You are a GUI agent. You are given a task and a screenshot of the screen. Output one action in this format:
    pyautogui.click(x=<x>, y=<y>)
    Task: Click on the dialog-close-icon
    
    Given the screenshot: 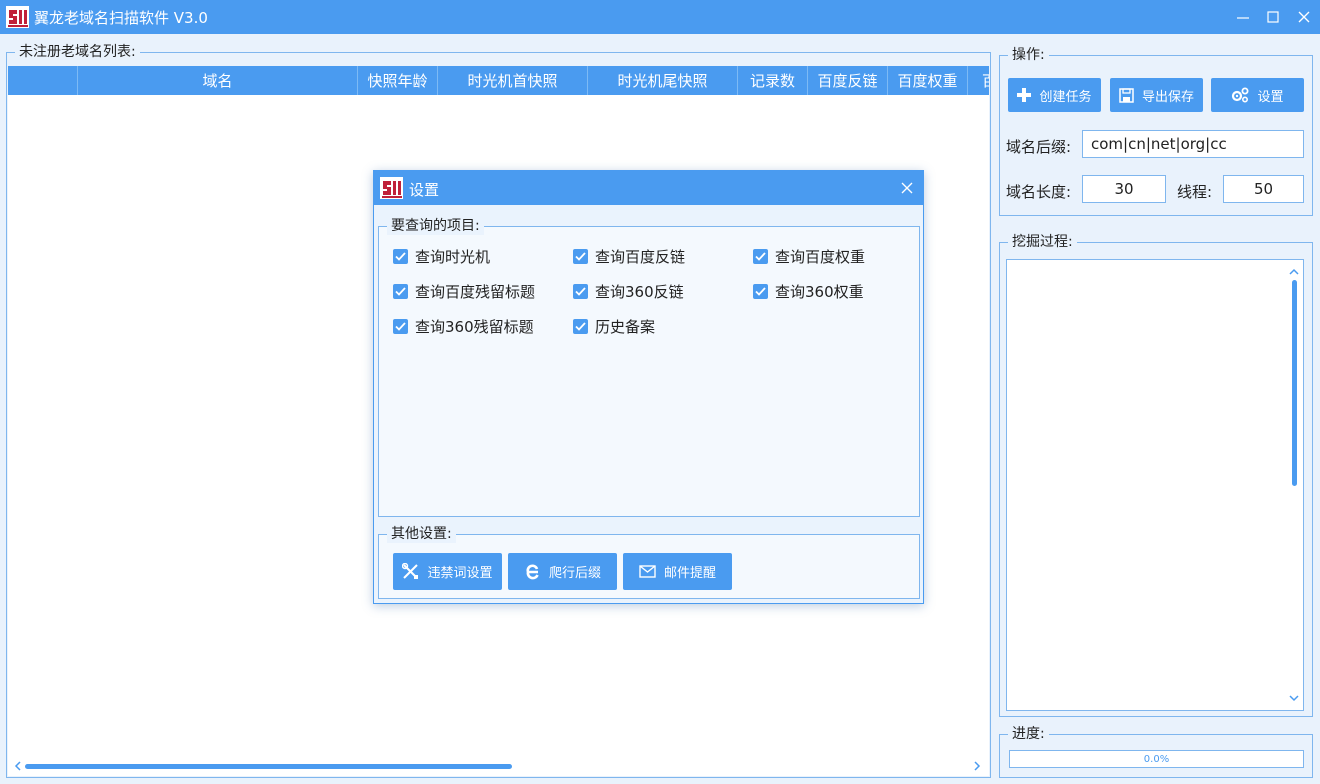 What is the action you would take?
    pyautogui.click(x=907, y=188)
    